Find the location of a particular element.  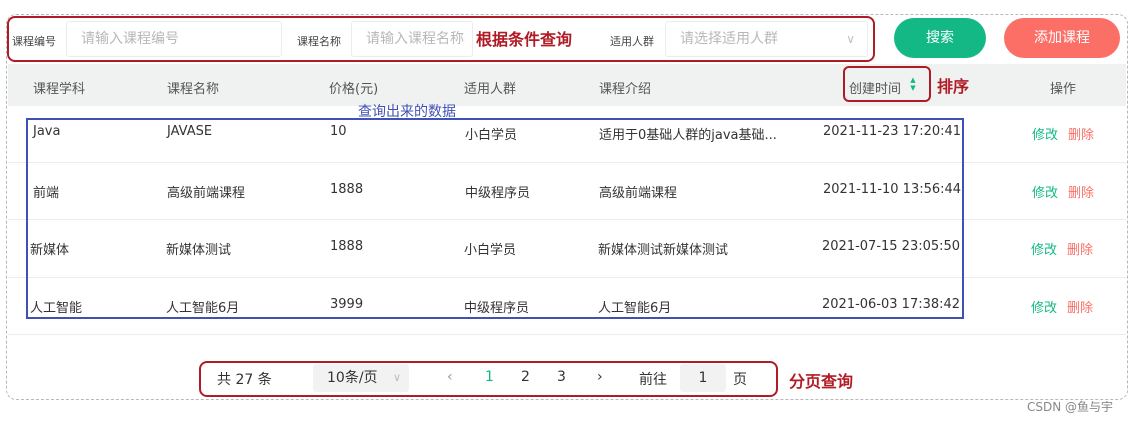

header-intro: 课程介绍 is located at coordinates (625, 89).